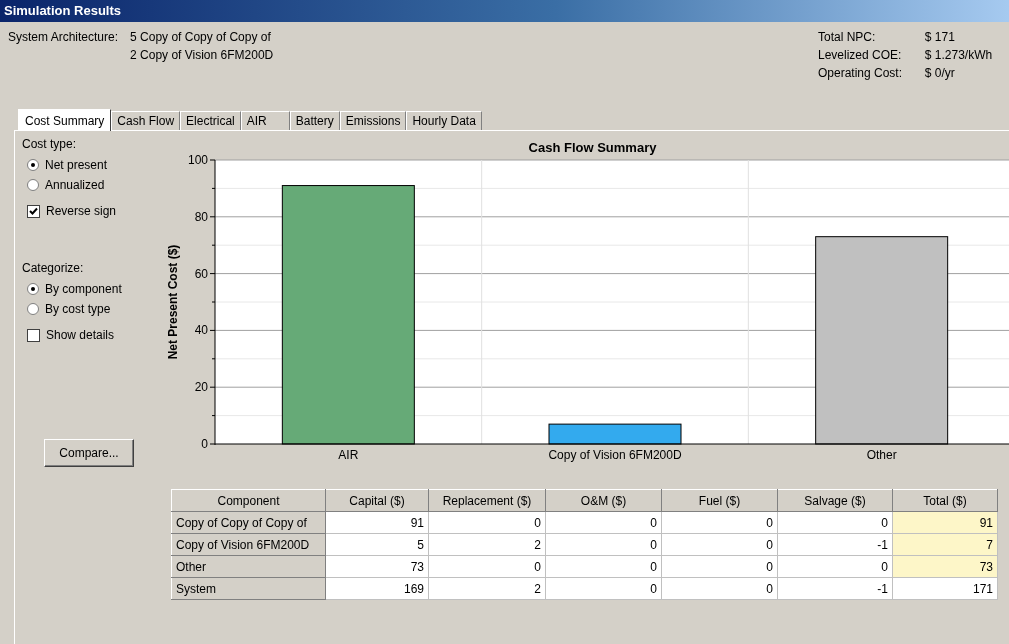  Describe the element at coordinates (197, 160) in the screenshot. I see `tick-label: 100` at that location.